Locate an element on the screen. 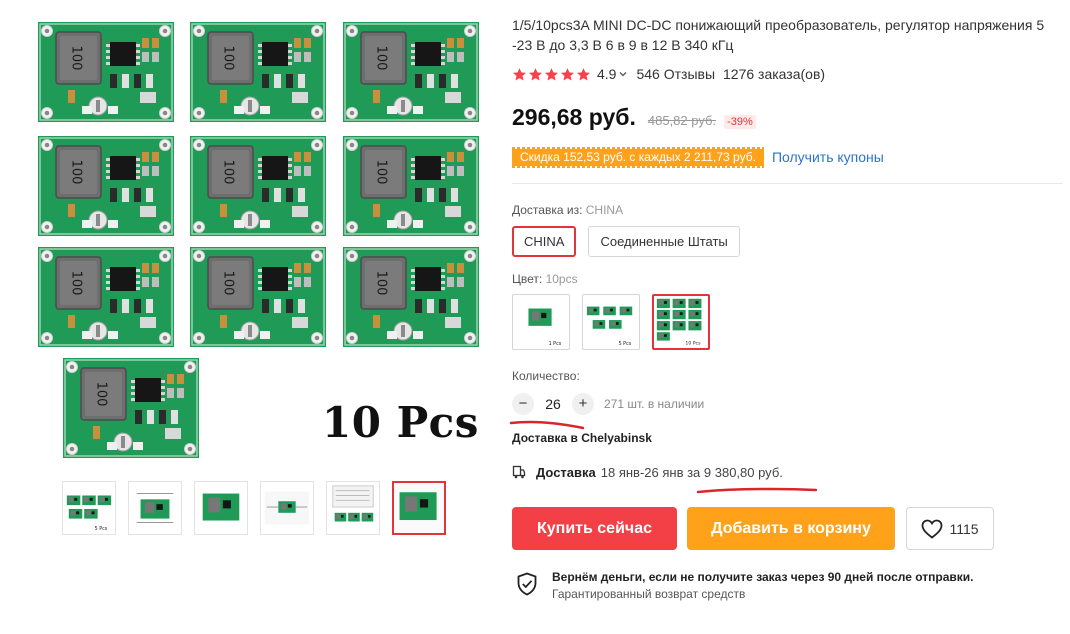 This screenshot has width=1070, height=634. thumb-5pcs: 5 Pcs is located at coordinates (89, 508).